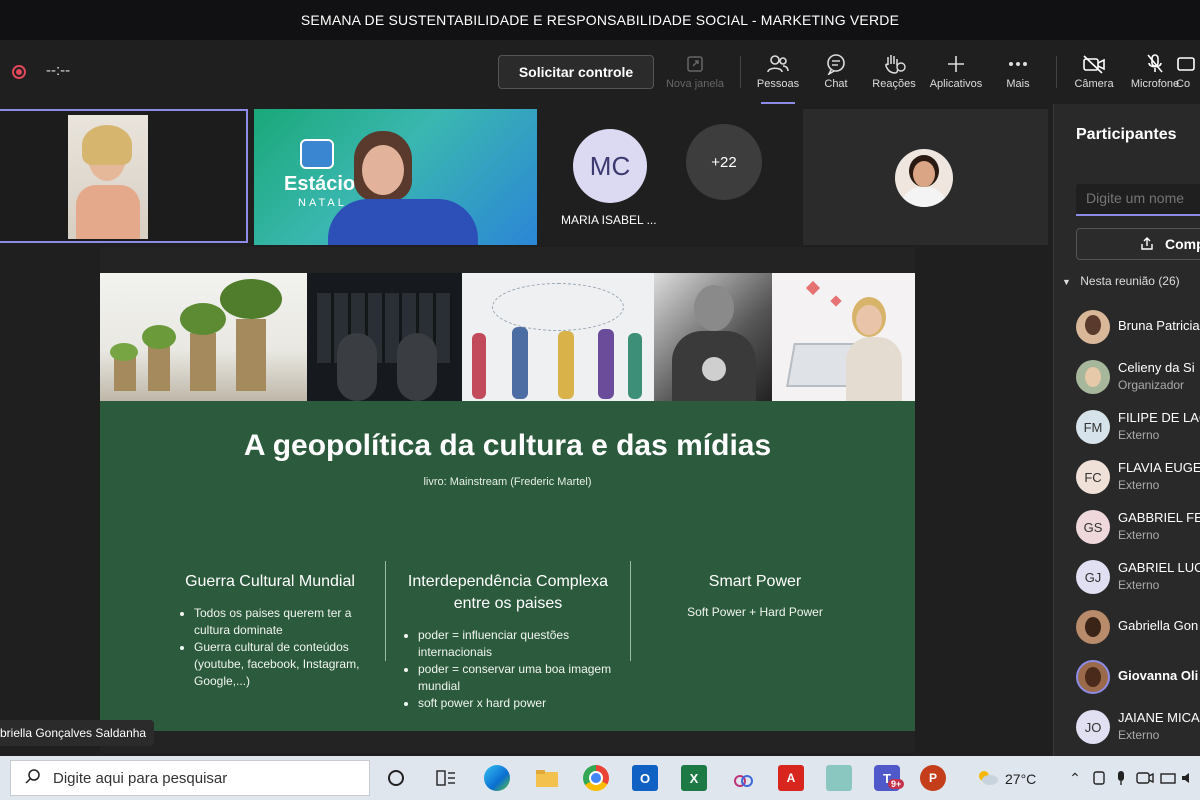 This screenshot has height=800, width=1200. Describe the element at coordinates (1188, 778) in the screenshot. I see `volume-icon` at that location.